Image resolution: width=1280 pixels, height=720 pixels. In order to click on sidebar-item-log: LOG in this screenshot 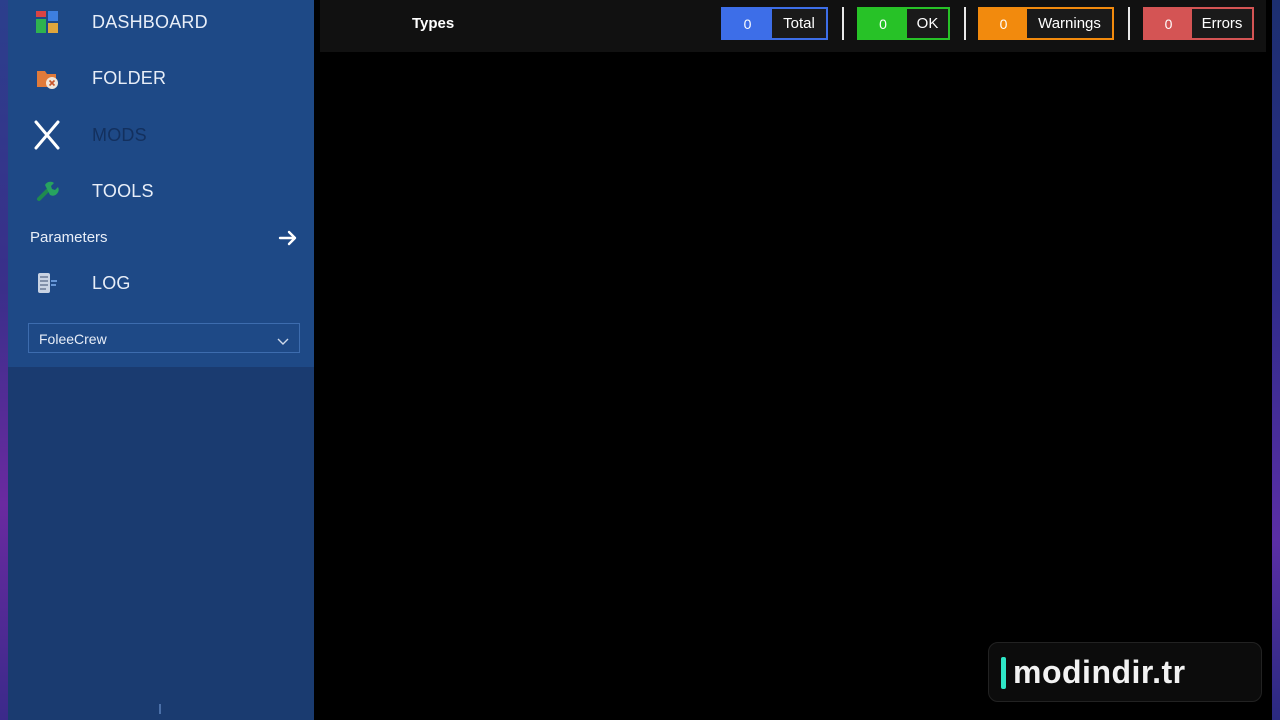, I will do `click(161, 283)`.